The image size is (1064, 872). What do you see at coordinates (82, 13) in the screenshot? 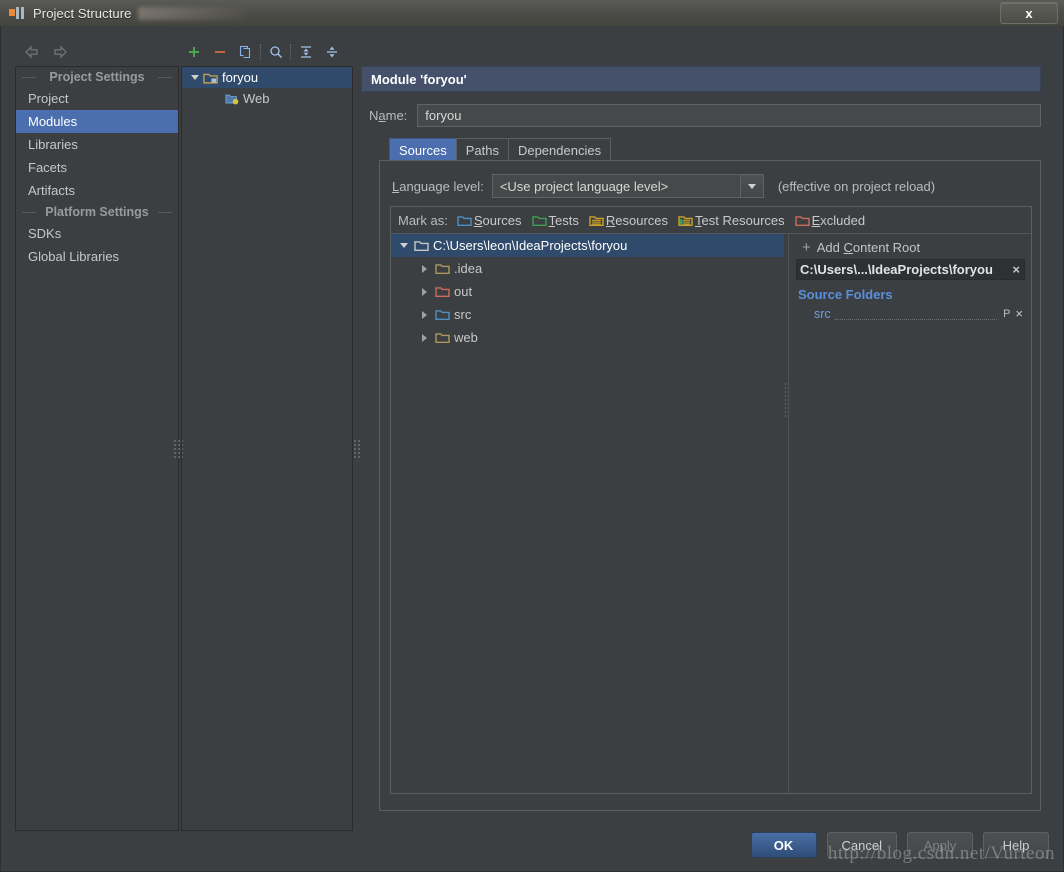
I see `window-title: Project Structure` at bounding box center [82, 13].